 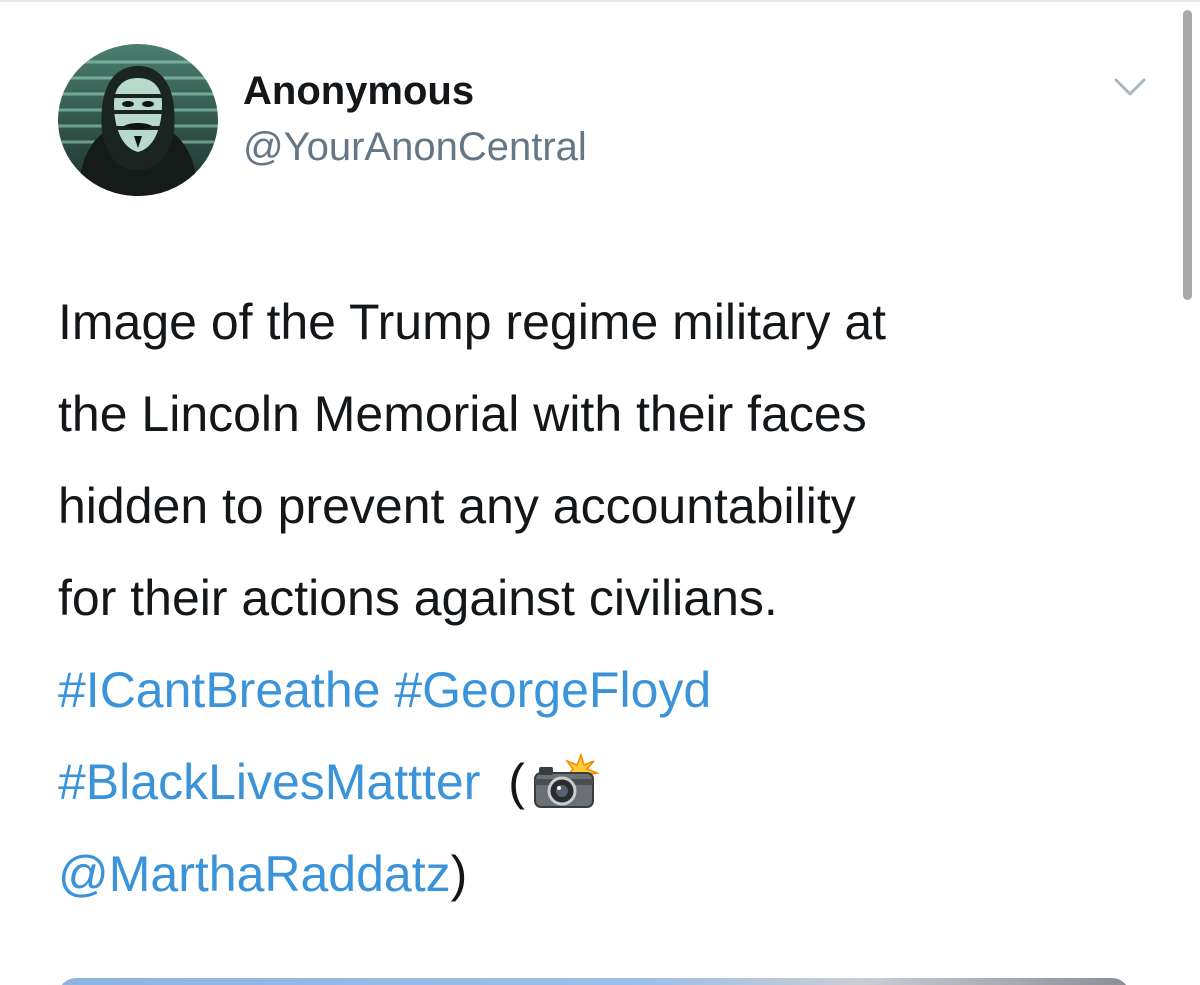 What do you see at coordinates (600, 1) in the screenshot?
I see `top-divider` at bounding box center [600, 1].